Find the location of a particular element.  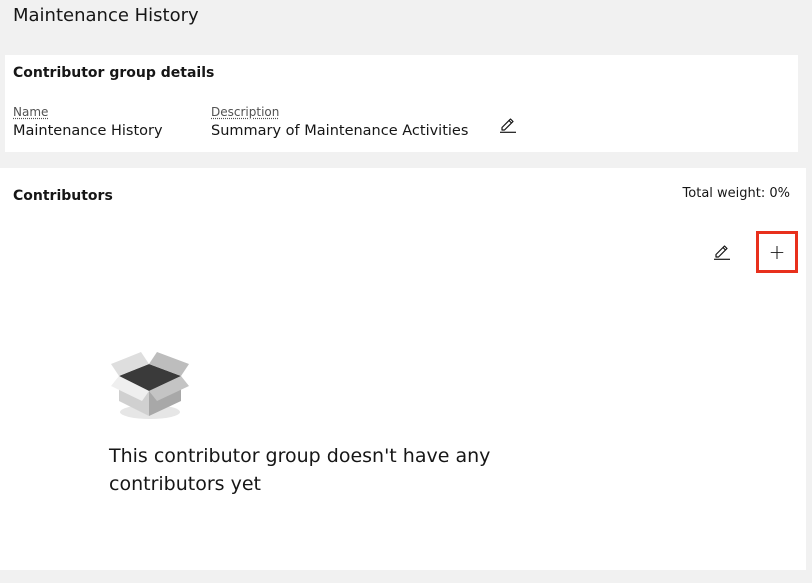

details-card-title: Contributor group details is located at coordinates (114, 73).